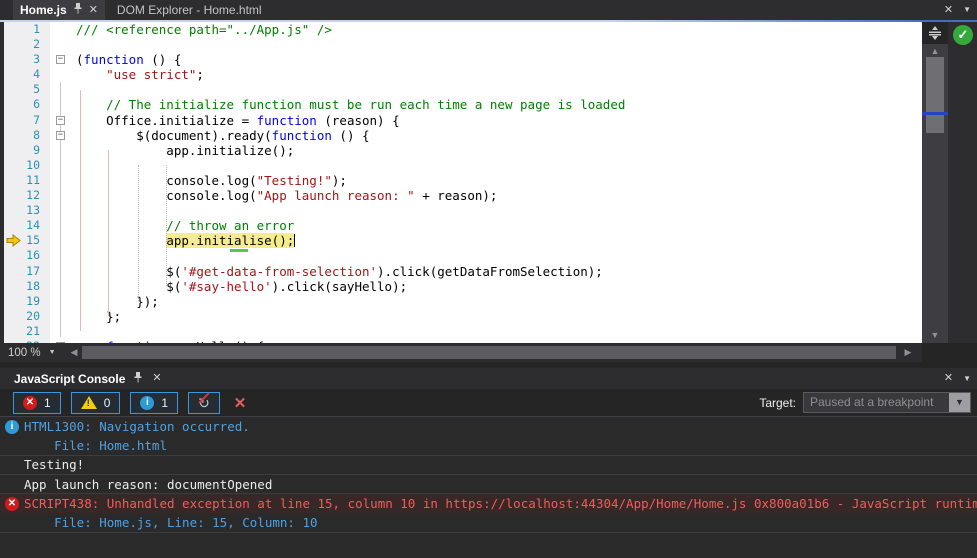  I want to click on scroll-up-icon: ▲, so click(935, 51).